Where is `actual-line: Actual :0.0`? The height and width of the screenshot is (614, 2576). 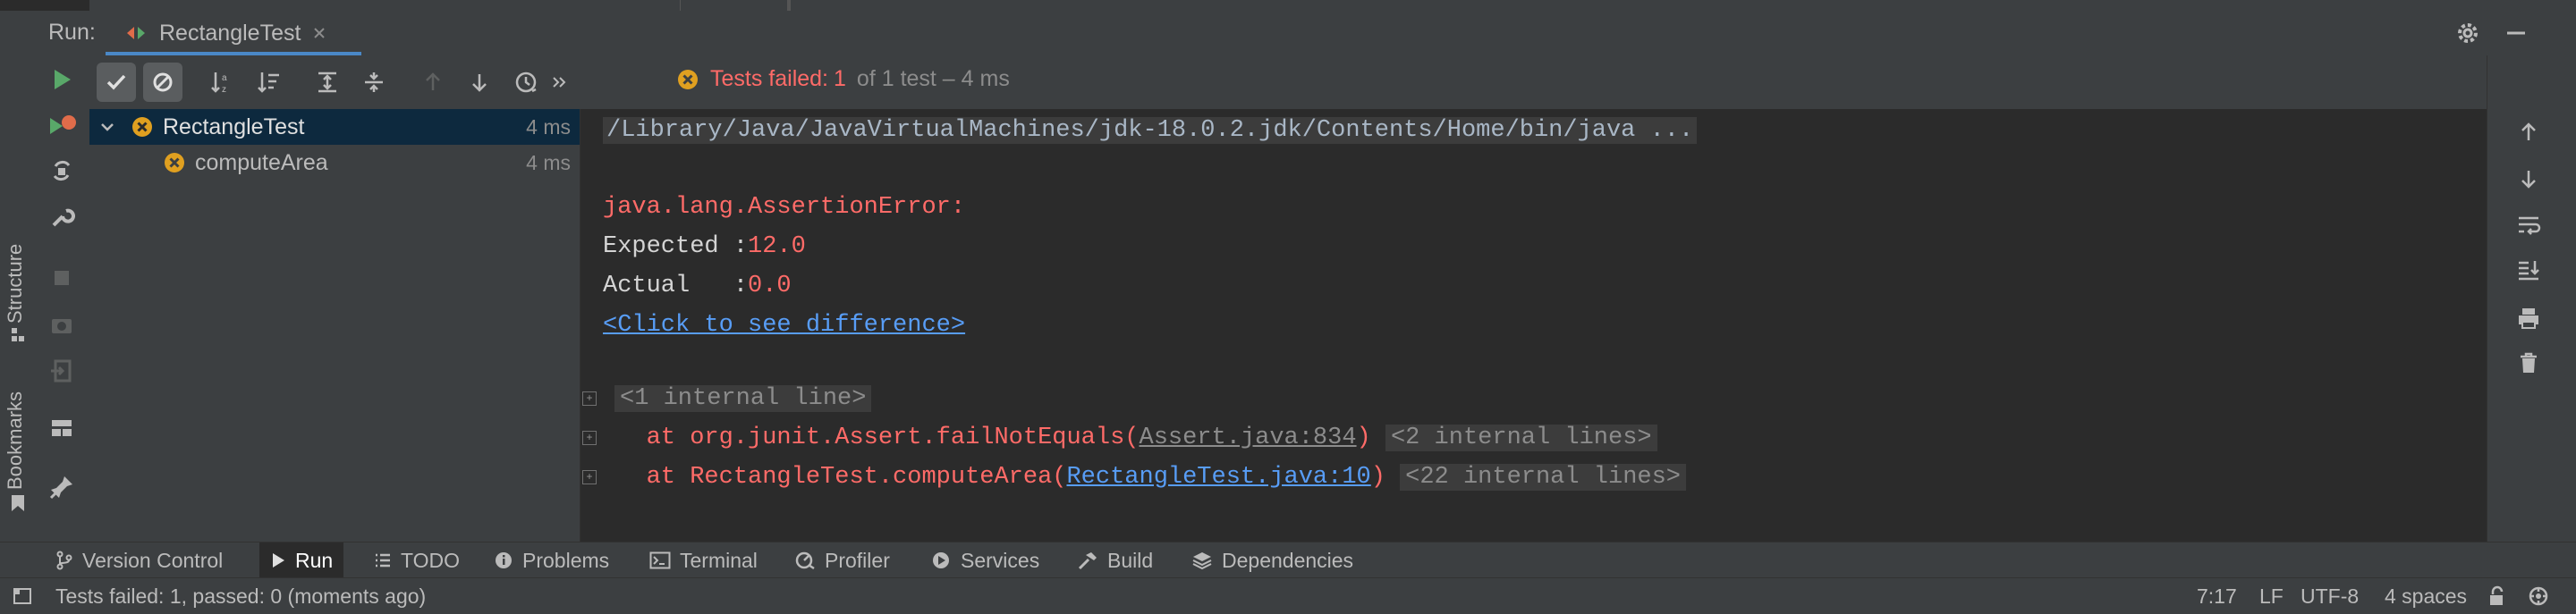
actual-line: Actual :0.0 is located at coordinates (697, 286).